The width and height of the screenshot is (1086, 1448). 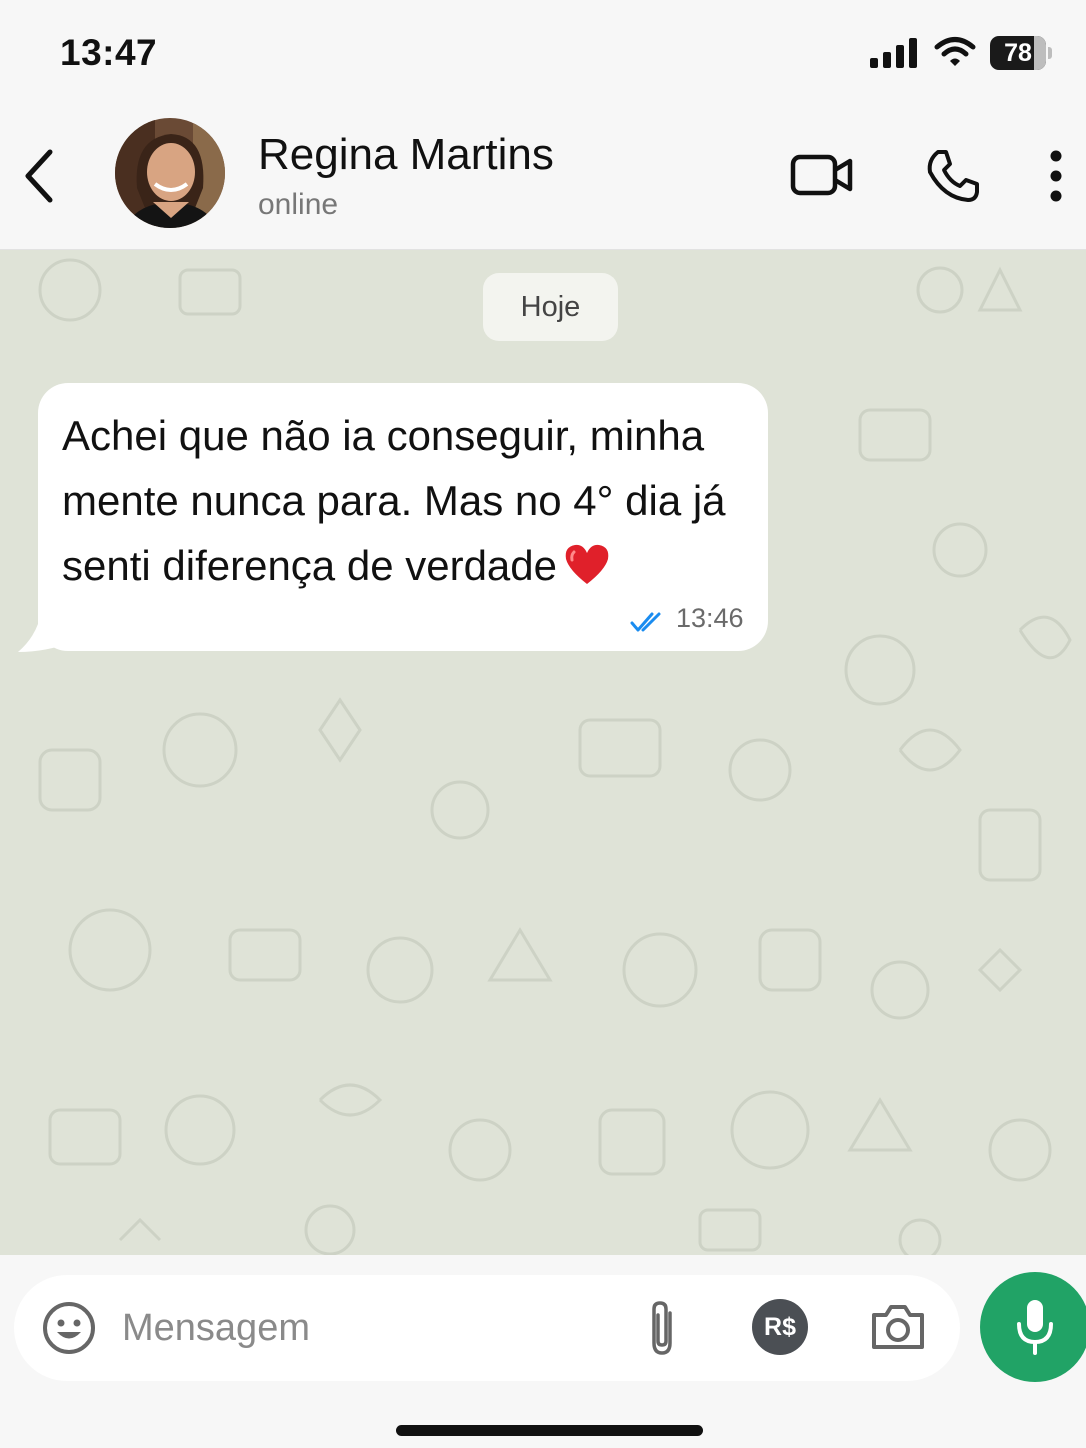 What do you see at coordinates (69, 1328) in the screenshot?
I see `emoji-icon` at bounding box center [69, 1328].